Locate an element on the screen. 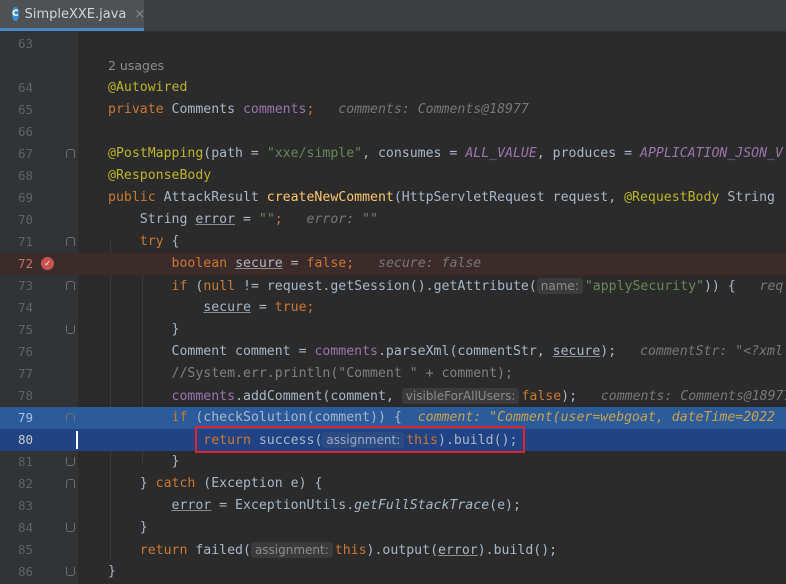  parameter-hint: assignment: is located at coordinates (291, 550).